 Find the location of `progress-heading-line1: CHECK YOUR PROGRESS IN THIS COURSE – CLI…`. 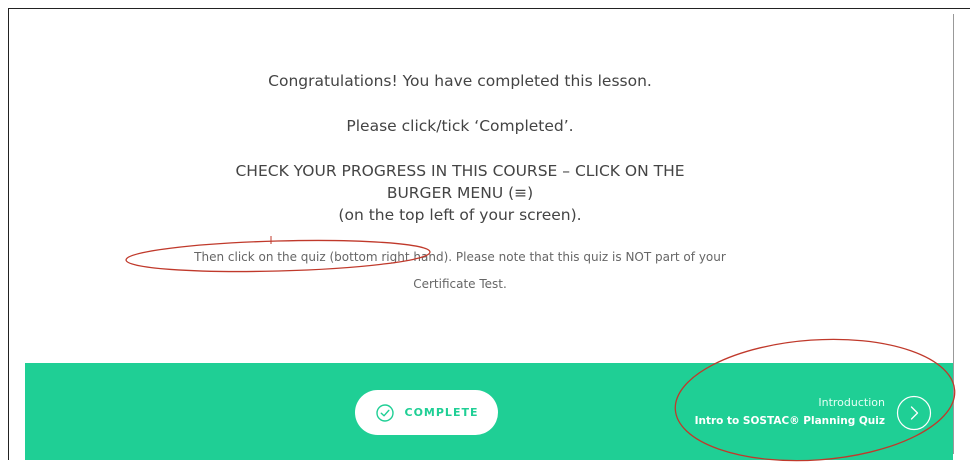

progress-heading-line1: CHECK YOUR PROGRESS IN THIS COURSE – CLI… is located at coordinates (460, 171).